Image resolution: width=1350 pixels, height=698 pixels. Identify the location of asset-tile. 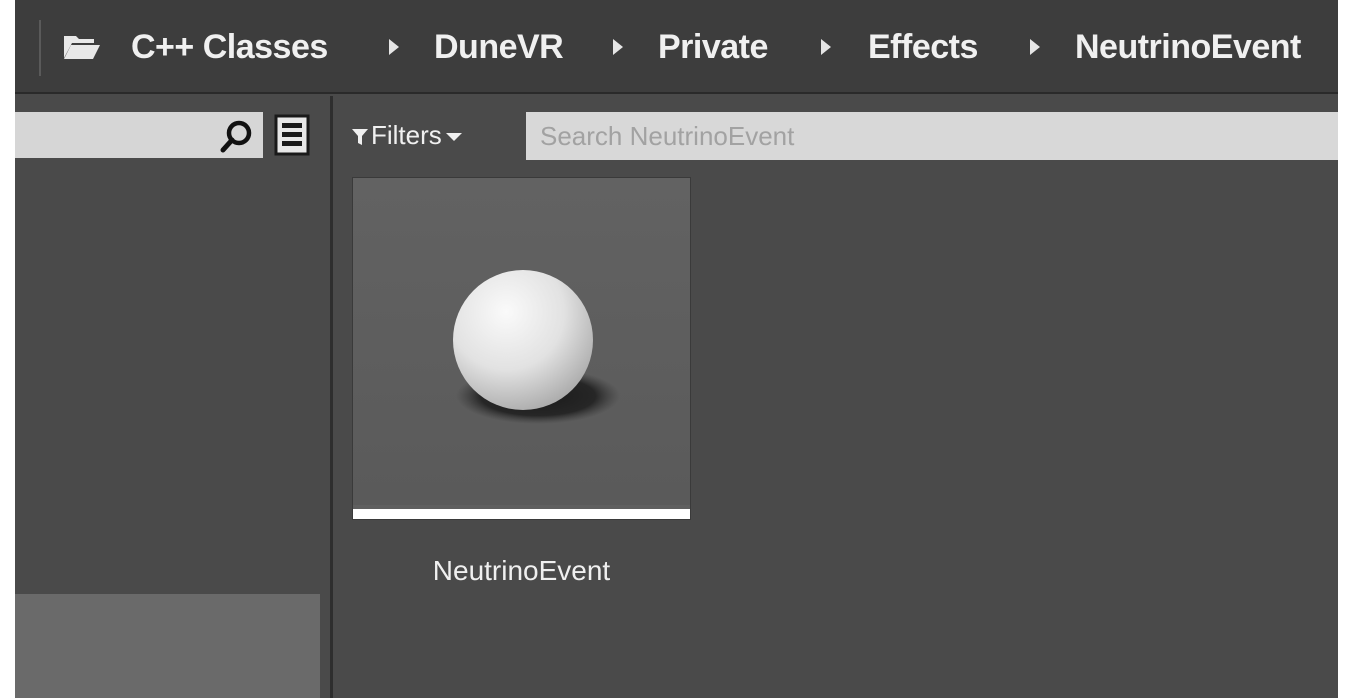
(521, 348).